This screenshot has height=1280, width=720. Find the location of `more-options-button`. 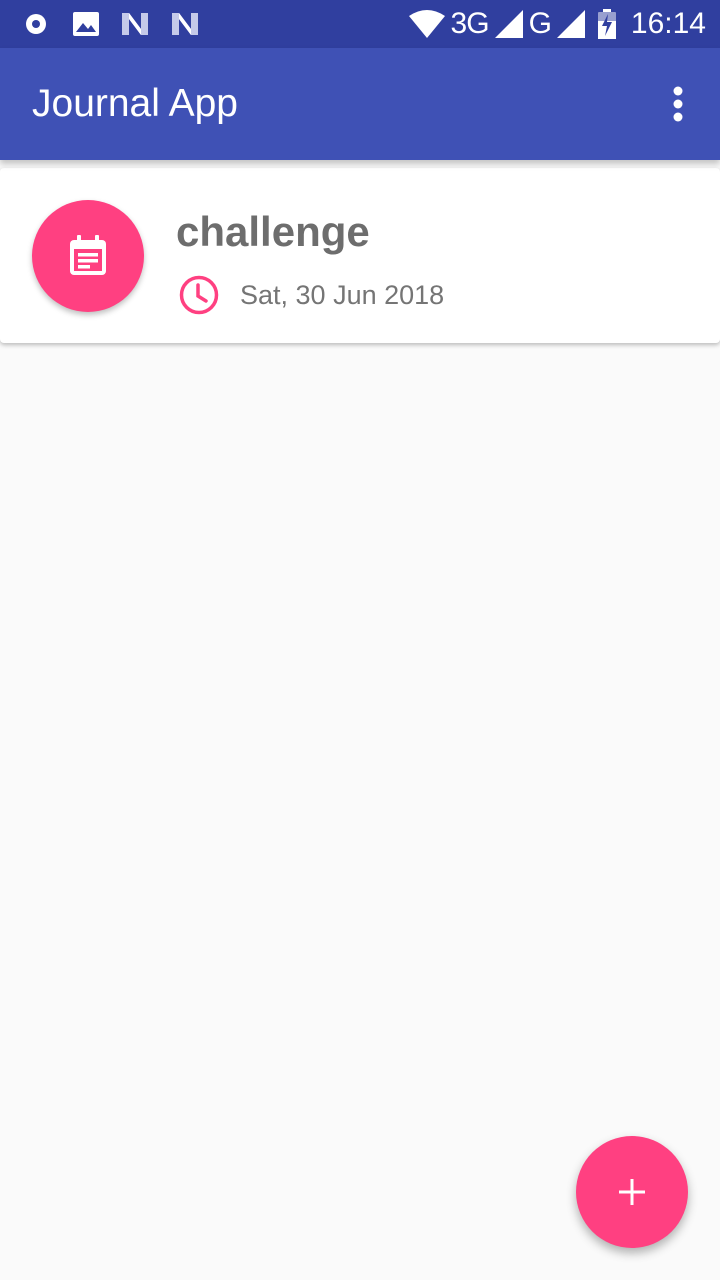

more-options-button is located at coordinates (678, 104).